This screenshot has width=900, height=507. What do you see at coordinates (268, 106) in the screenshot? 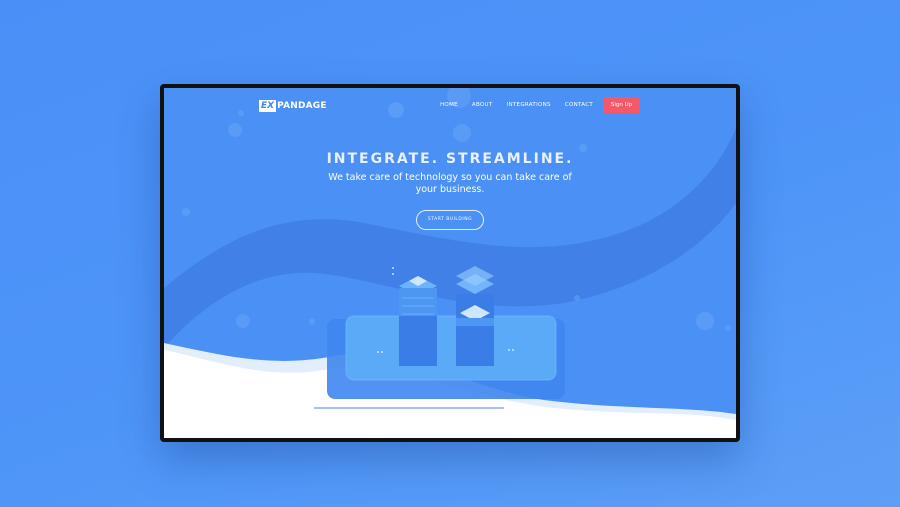
I see `logo-mark: EX` at bounding box center [268, 106].